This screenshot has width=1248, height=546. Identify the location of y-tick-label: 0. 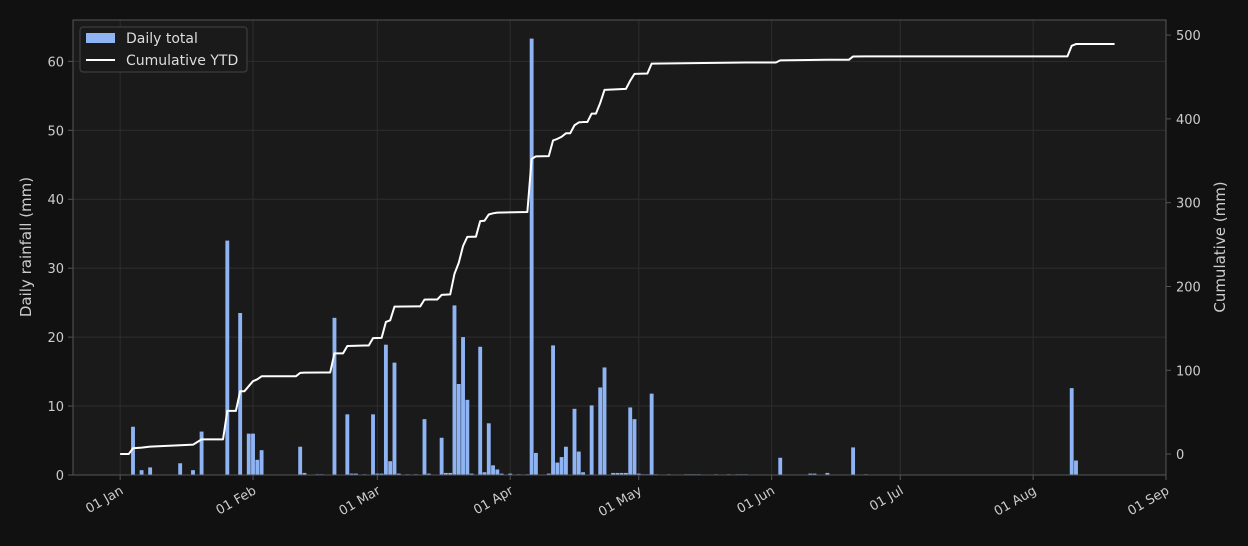
(60, 476).